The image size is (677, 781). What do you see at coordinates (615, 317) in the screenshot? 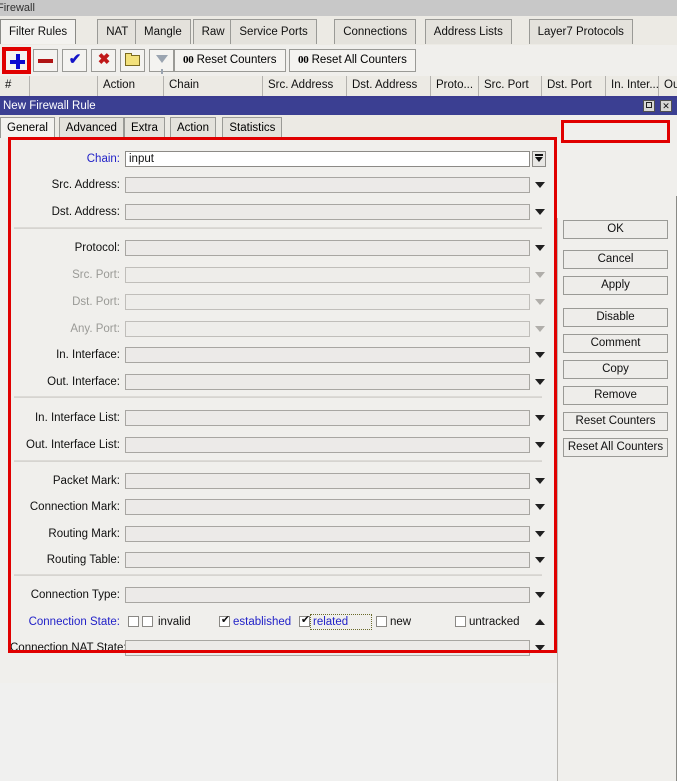
I see `disable-button: Disable` at bounding box center [615, 317].